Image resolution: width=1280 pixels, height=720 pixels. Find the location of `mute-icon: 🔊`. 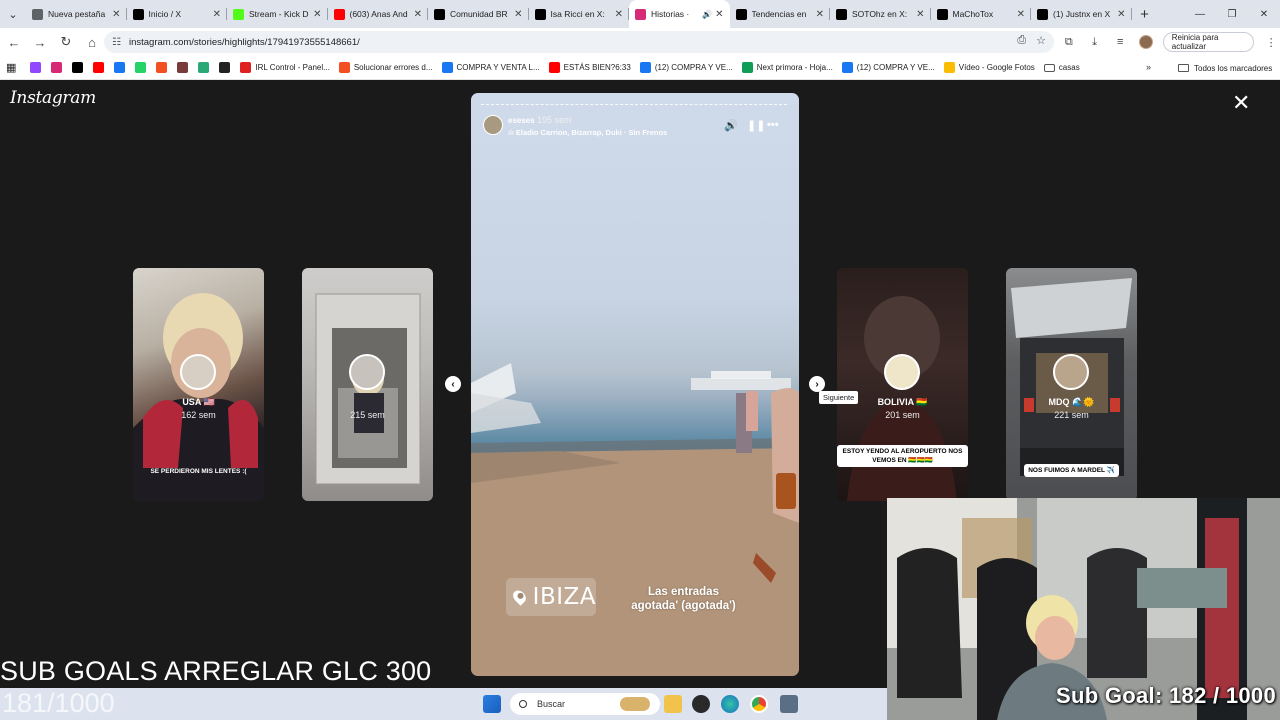

mute-icon: 🔊 is located at coordinates (731, 125).